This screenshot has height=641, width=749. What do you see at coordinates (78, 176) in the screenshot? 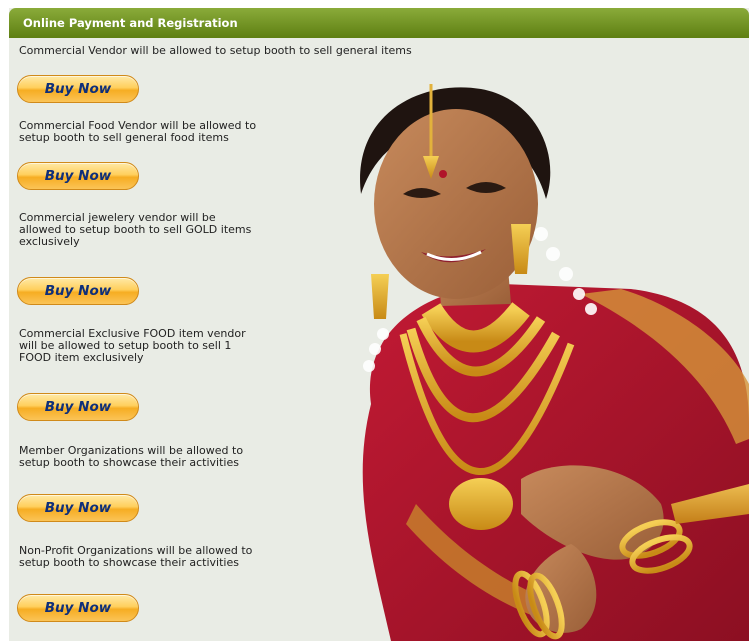
I see `buy-now-button-food-vendor: Buy Now` at bounding box center [78, 176].